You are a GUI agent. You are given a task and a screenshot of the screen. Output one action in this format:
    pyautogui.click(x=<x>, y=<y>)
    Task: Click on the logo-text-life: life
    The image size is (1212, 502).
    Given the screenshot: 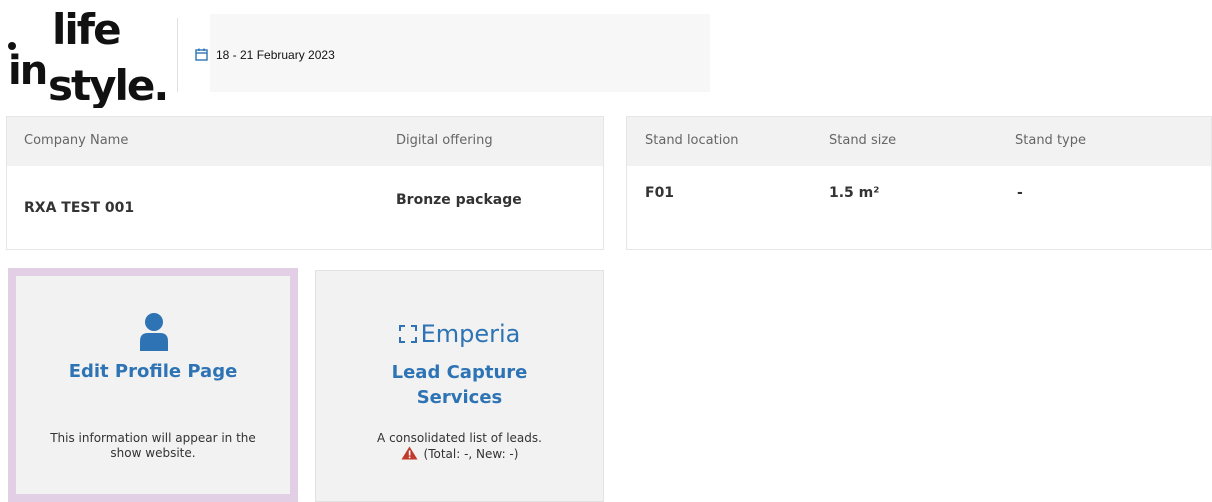 What is the action you would take?
    pyautogui.click(x=86, y=29)
    